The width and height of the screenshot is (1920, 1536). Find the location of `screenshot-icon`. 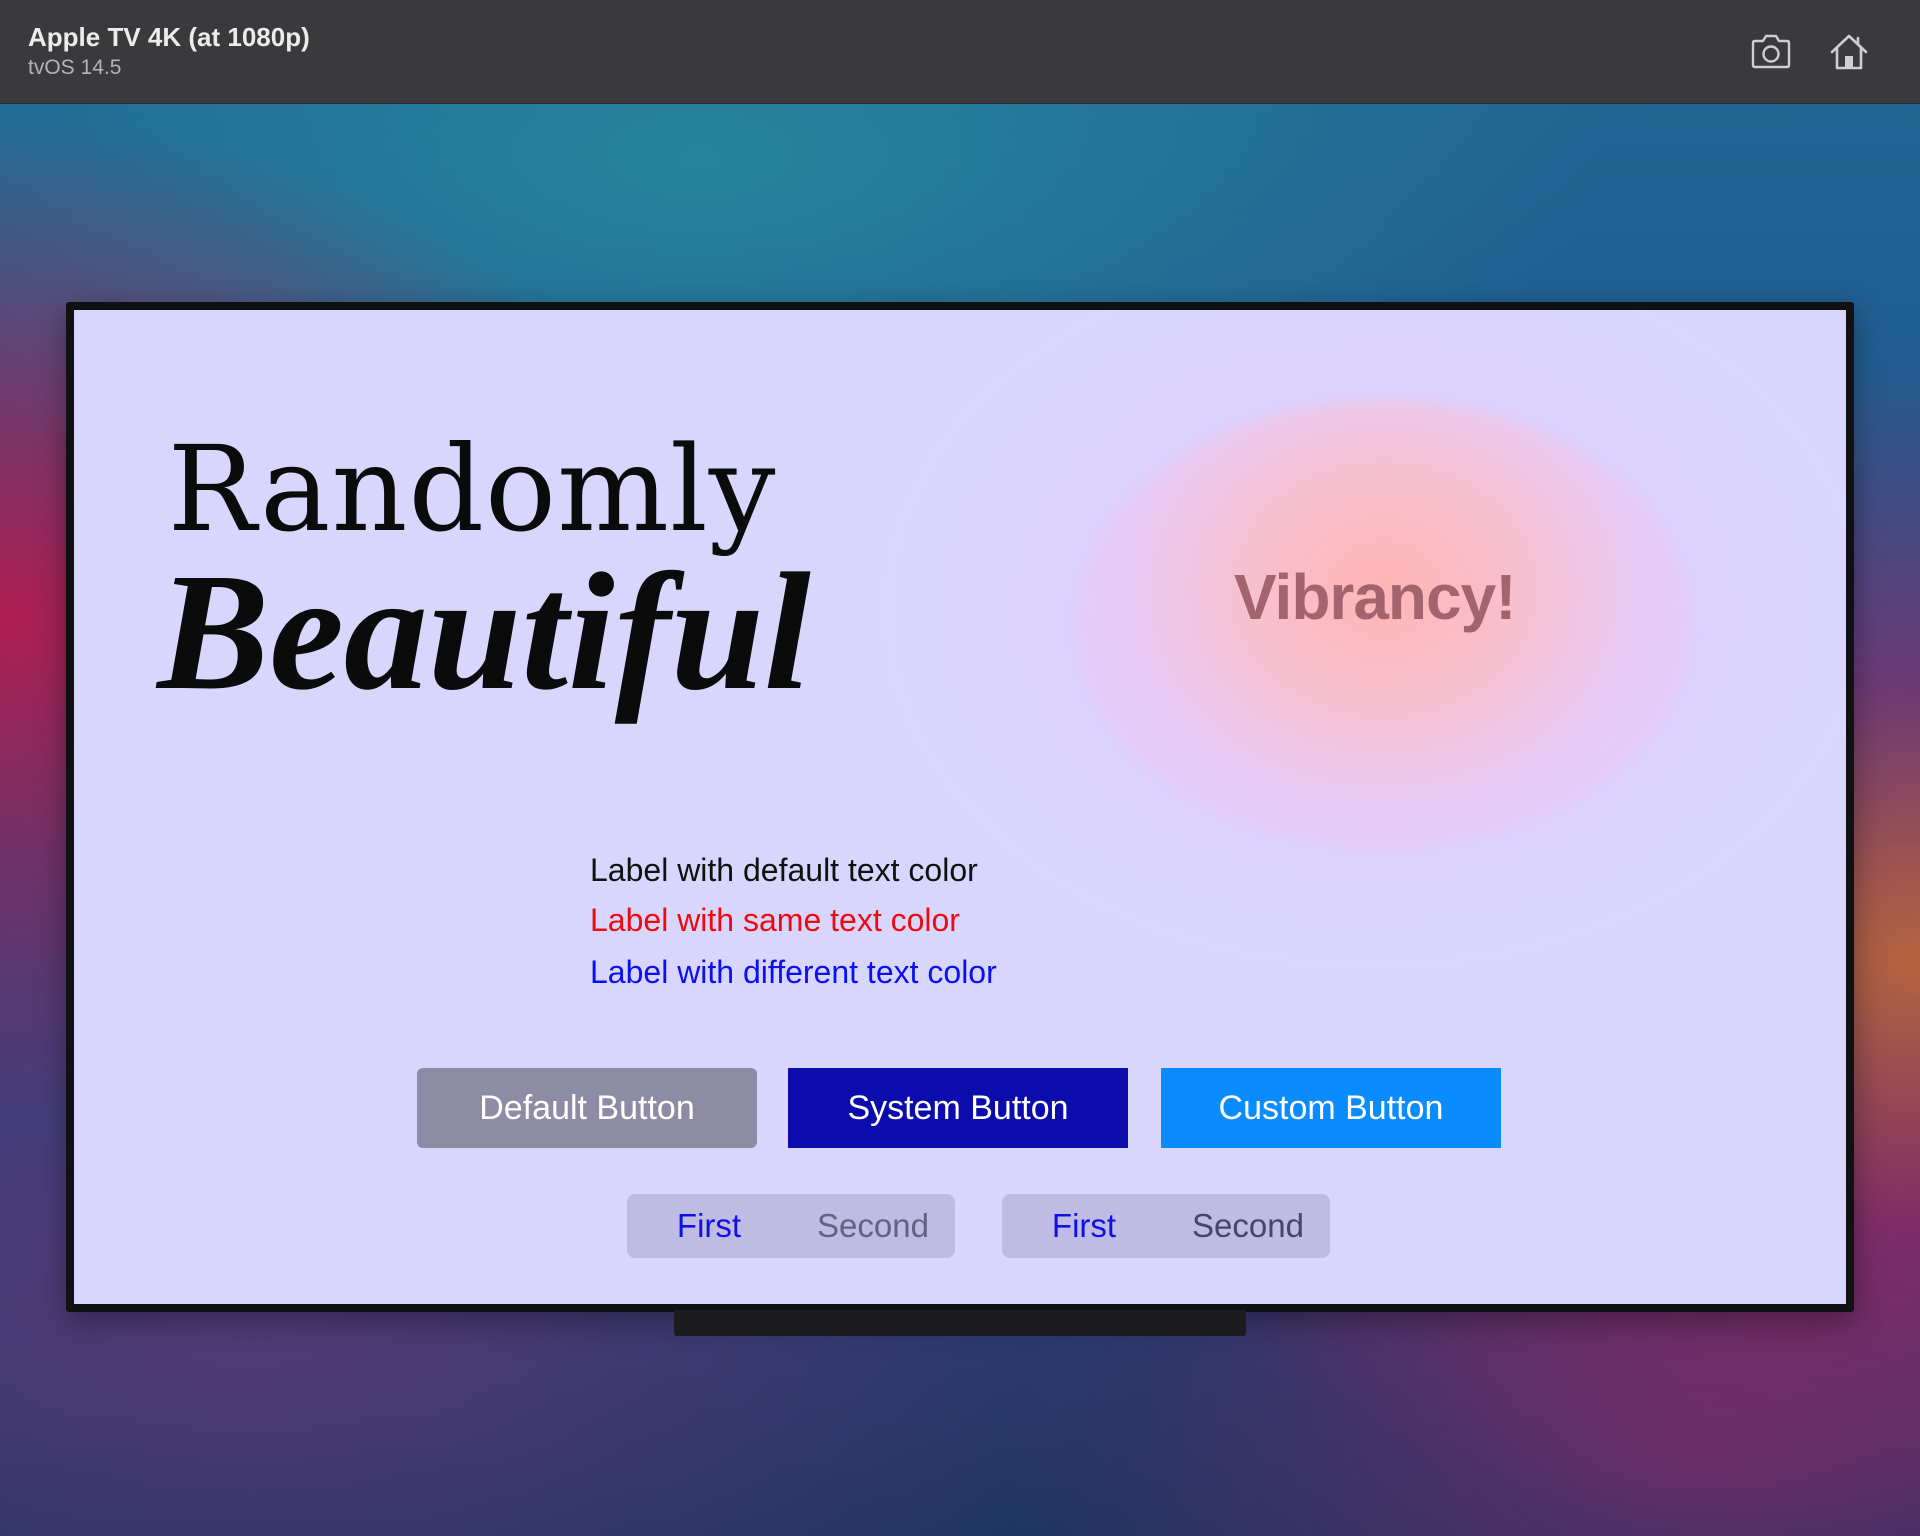

screenshot-icon is located at coordinates (1771, 52).